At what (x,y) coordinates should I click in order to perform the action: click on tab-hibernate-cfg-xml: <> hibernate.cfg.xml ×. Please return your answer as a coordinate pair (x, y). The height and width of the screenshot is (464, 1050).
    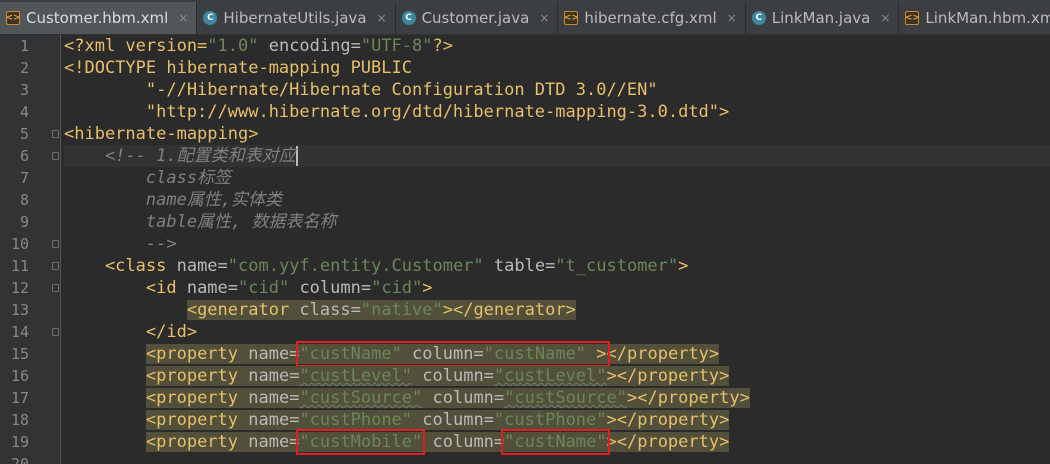
    Looking at the image, I should click on (652, 18).